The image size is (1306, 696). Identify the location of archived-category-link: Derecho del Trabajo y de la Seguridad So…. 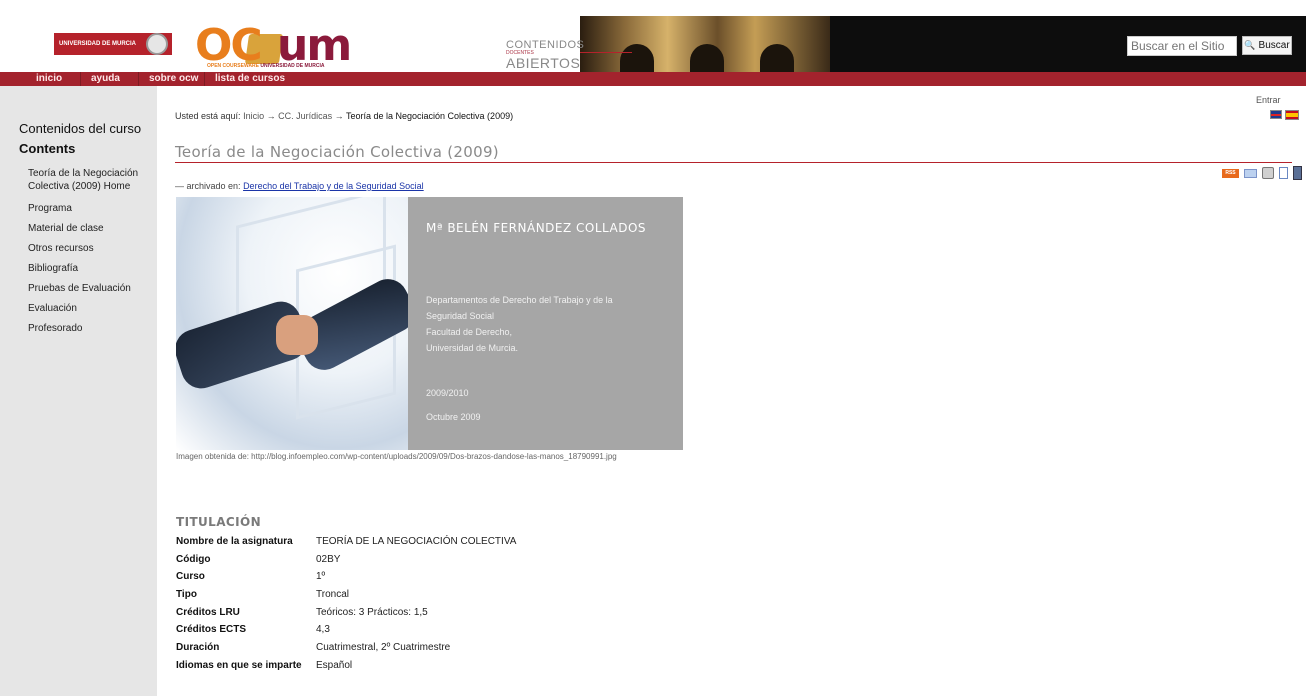
(333, 186).